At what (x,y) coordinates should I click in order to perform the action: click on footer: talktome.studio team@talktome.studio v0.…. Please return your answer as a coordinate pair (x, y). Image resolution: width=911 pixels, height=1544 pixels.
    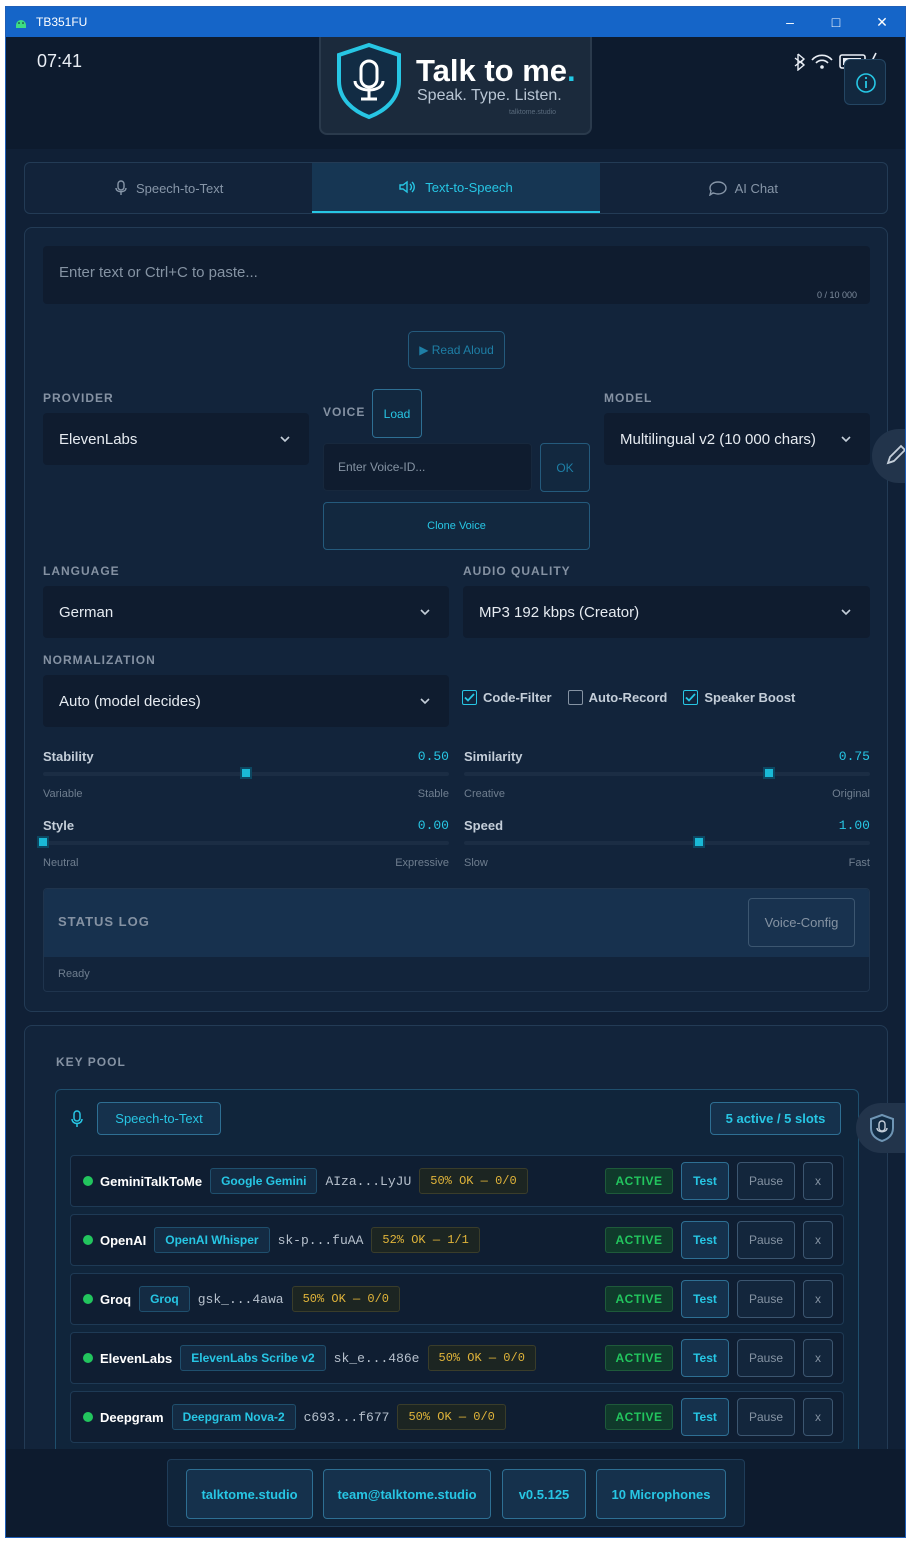
    Looking at the image, I should click on (455, 1493).